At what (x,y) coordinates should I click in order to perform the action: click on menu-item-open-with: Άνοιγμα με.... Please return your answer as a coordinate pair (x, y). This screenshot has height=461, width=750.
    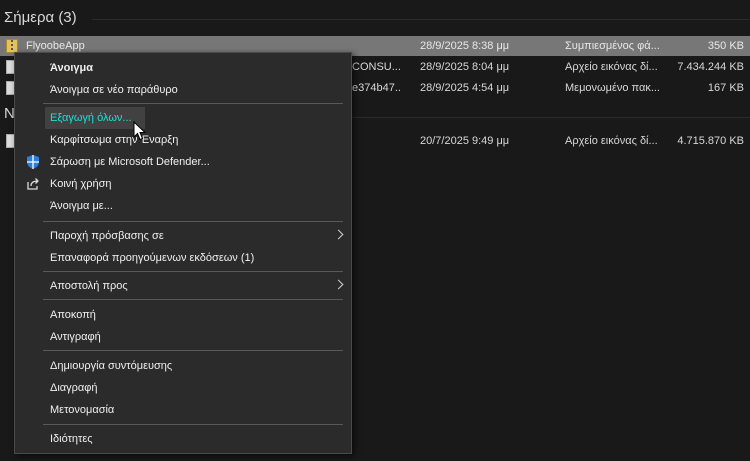
    Looking at the image, I should click on (183, 206).